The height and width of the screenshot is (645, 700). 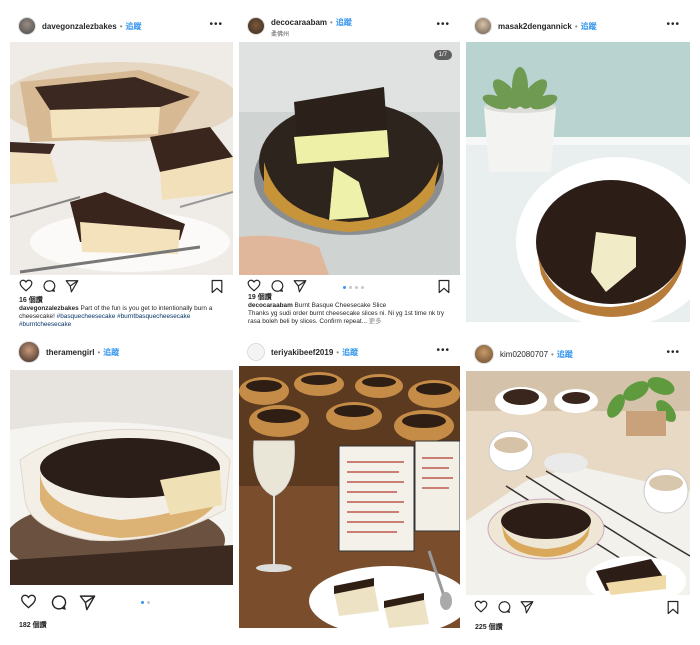 I want to click on post-card: kim02080707 • 追蹤 ••• 225 個讚, so click(x=578, y=488).